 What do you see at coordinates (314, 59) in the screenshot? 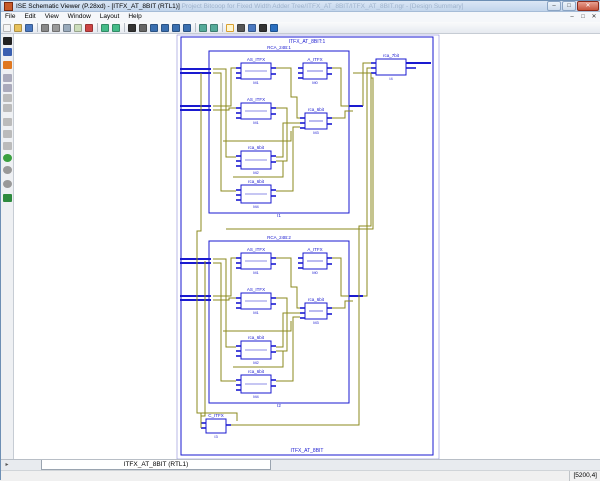
I see `group-1-block-2-title: A_ITFX` at bounding box center [314, 59].